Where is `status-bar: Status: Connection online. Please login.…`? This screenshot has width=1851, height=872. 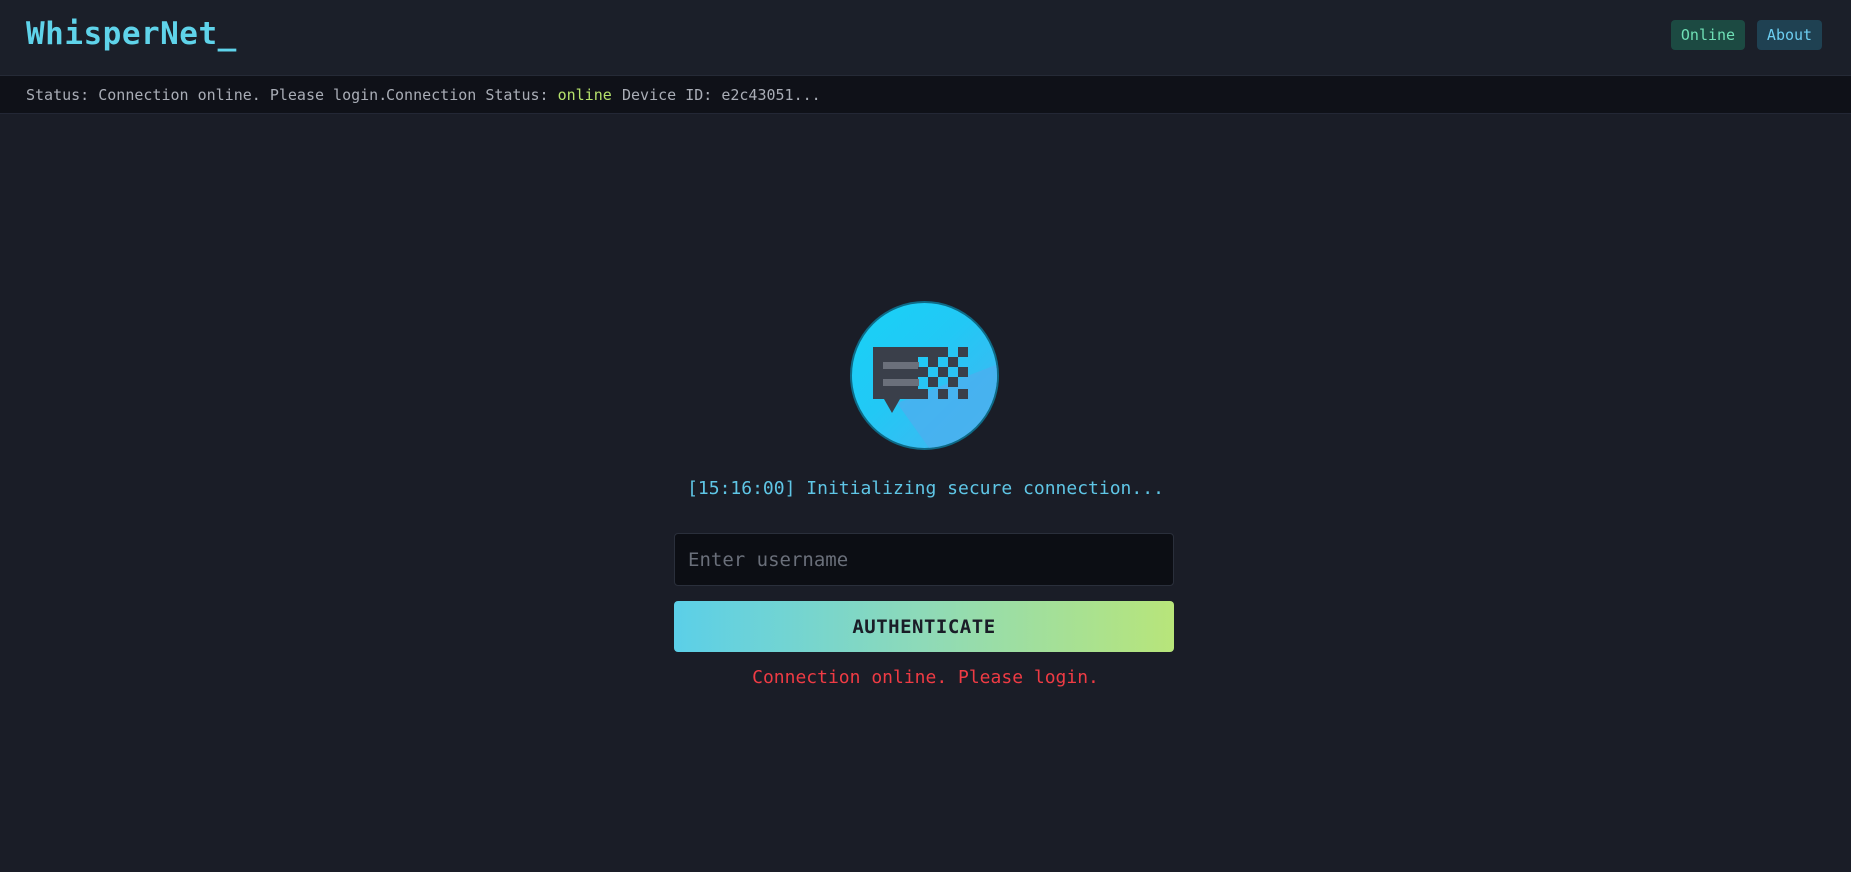
status-bar: Status: Connection online. Please login.… is located at coordinates (925, 95).